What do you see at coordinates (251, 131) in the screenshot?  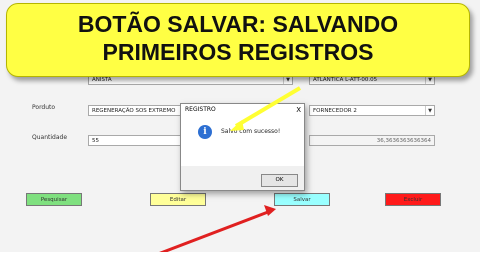 I see `dialog-message: Salvo com sucesso!` at bounding box center [251, 131].